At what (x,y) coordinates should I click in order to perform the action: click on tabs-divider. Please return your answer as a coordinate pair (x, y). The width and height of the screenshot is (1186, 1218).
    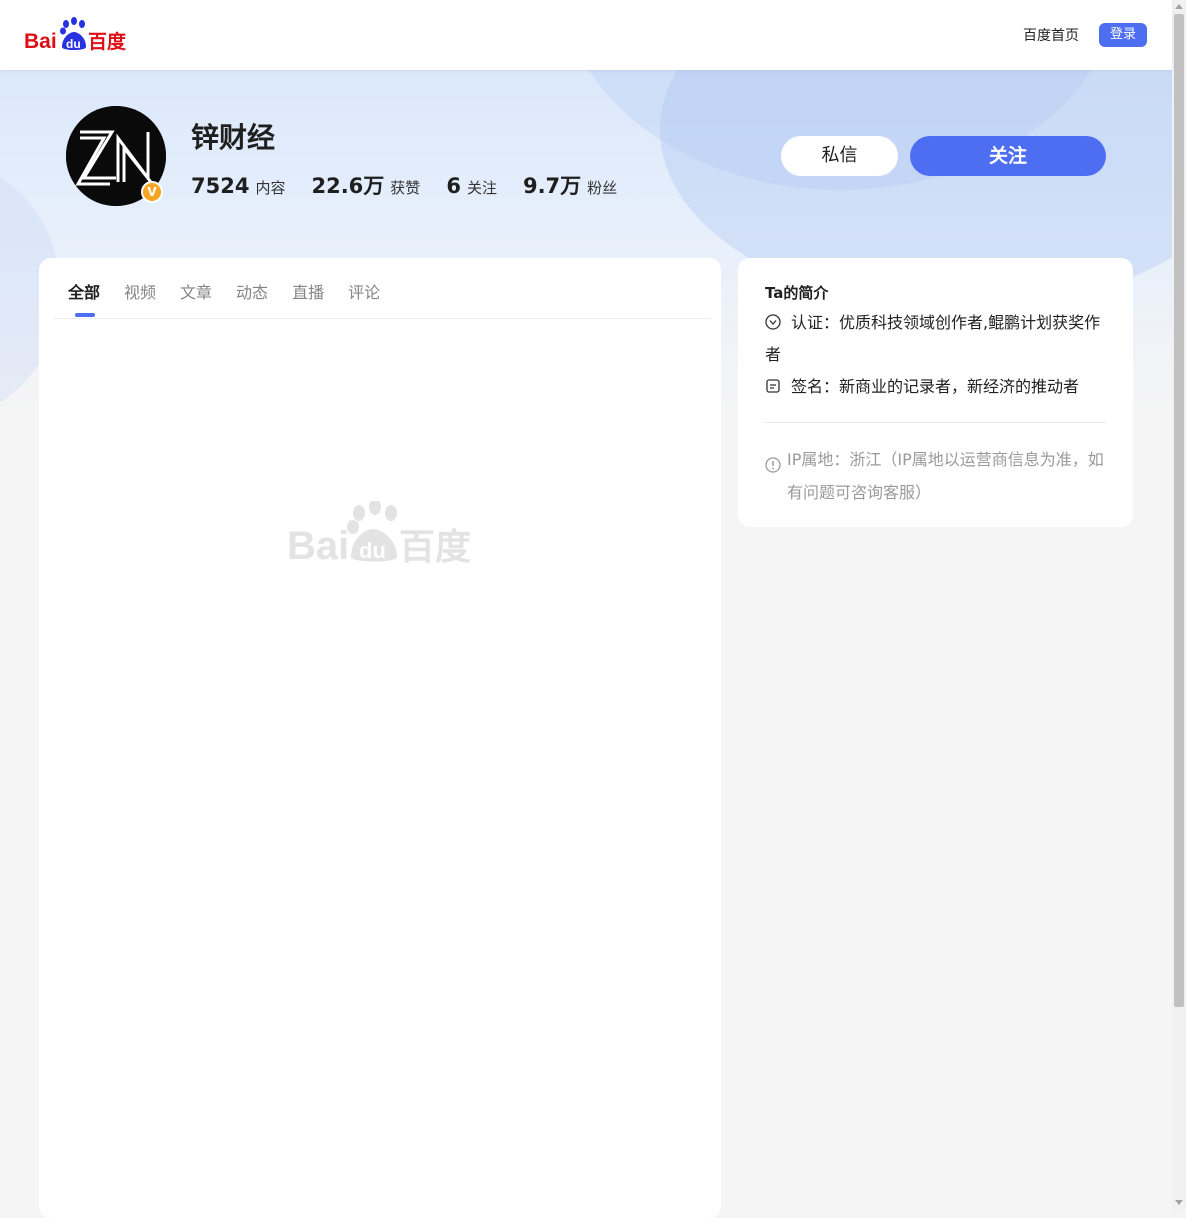
    Looking at the image, I should click on (382, 318).